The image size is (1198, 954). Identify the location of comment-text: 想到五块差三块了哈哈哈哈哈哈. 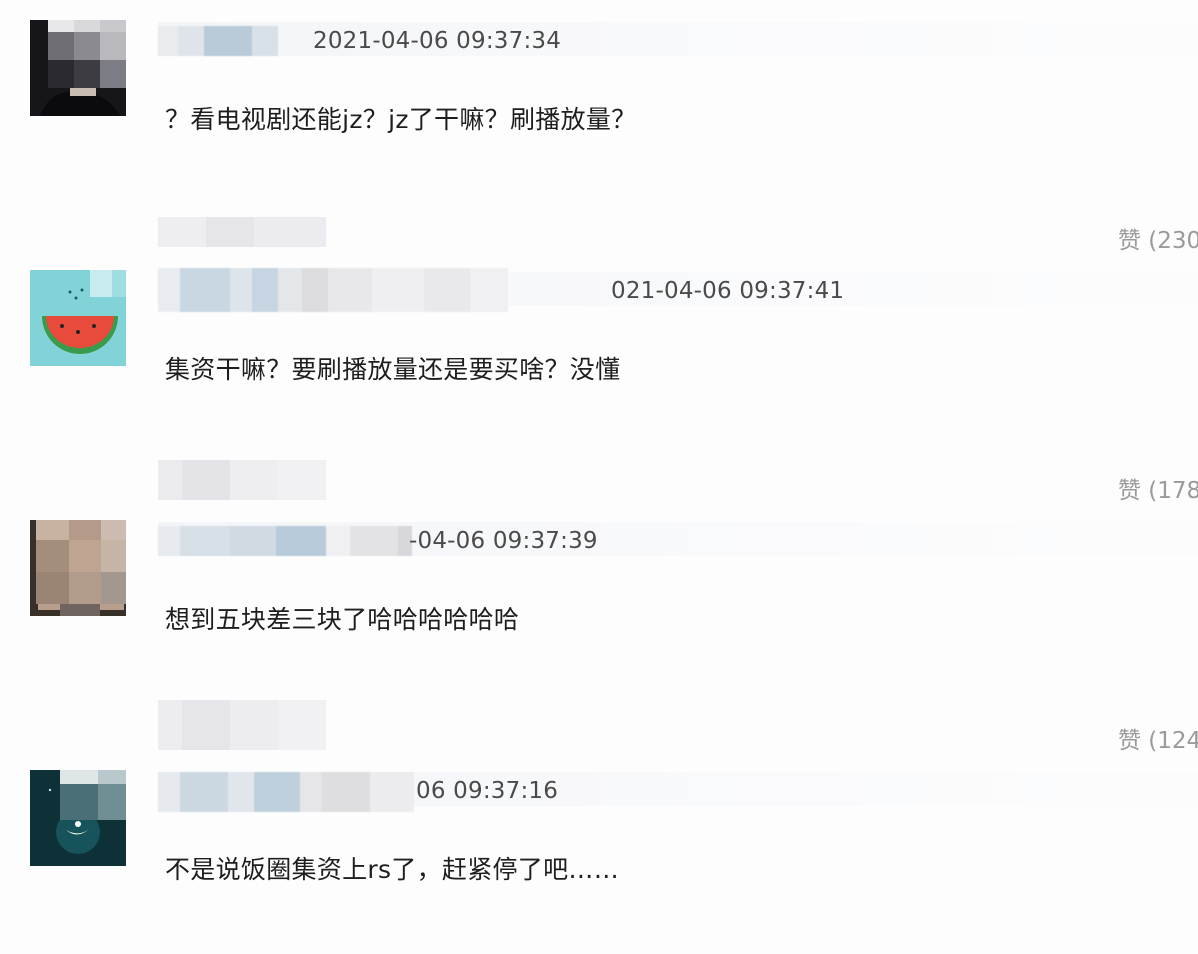
(342, 619).